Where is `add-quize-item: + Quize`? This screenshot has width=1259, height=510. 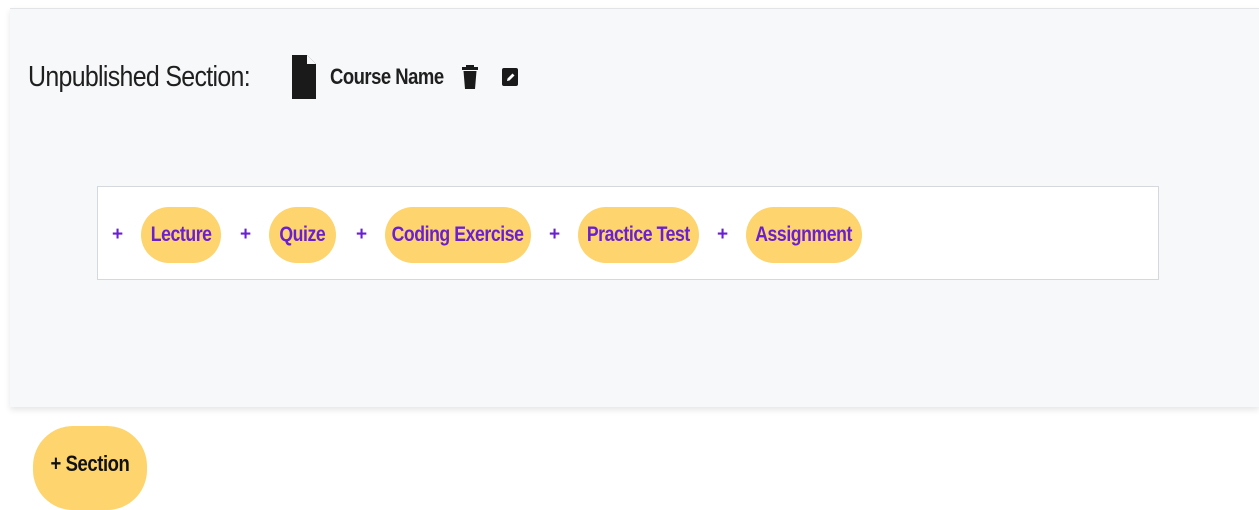
add-quize-item: + Quize is located at coordinates (288, 235).